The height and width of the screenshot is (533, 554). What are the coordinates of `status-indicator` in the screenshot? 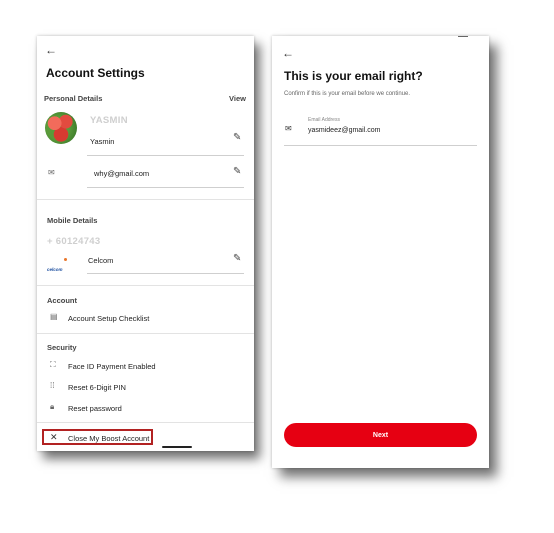 It's located at (463, 36).